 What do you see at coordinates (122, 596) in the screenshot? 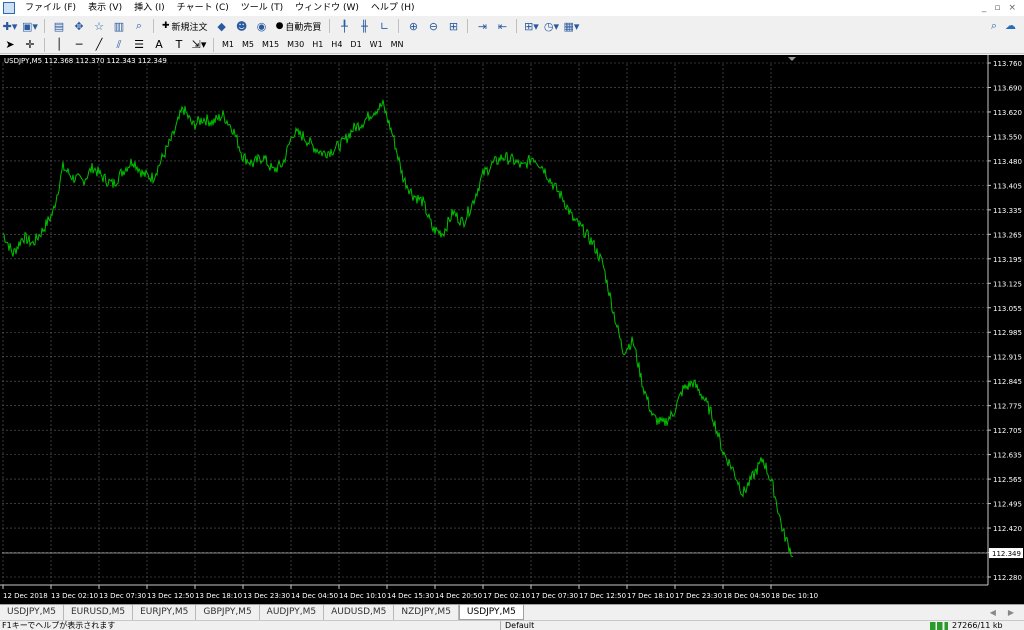
I see `time-tick-label: 13 Dec 07:30` at bounding box center [122, 596].